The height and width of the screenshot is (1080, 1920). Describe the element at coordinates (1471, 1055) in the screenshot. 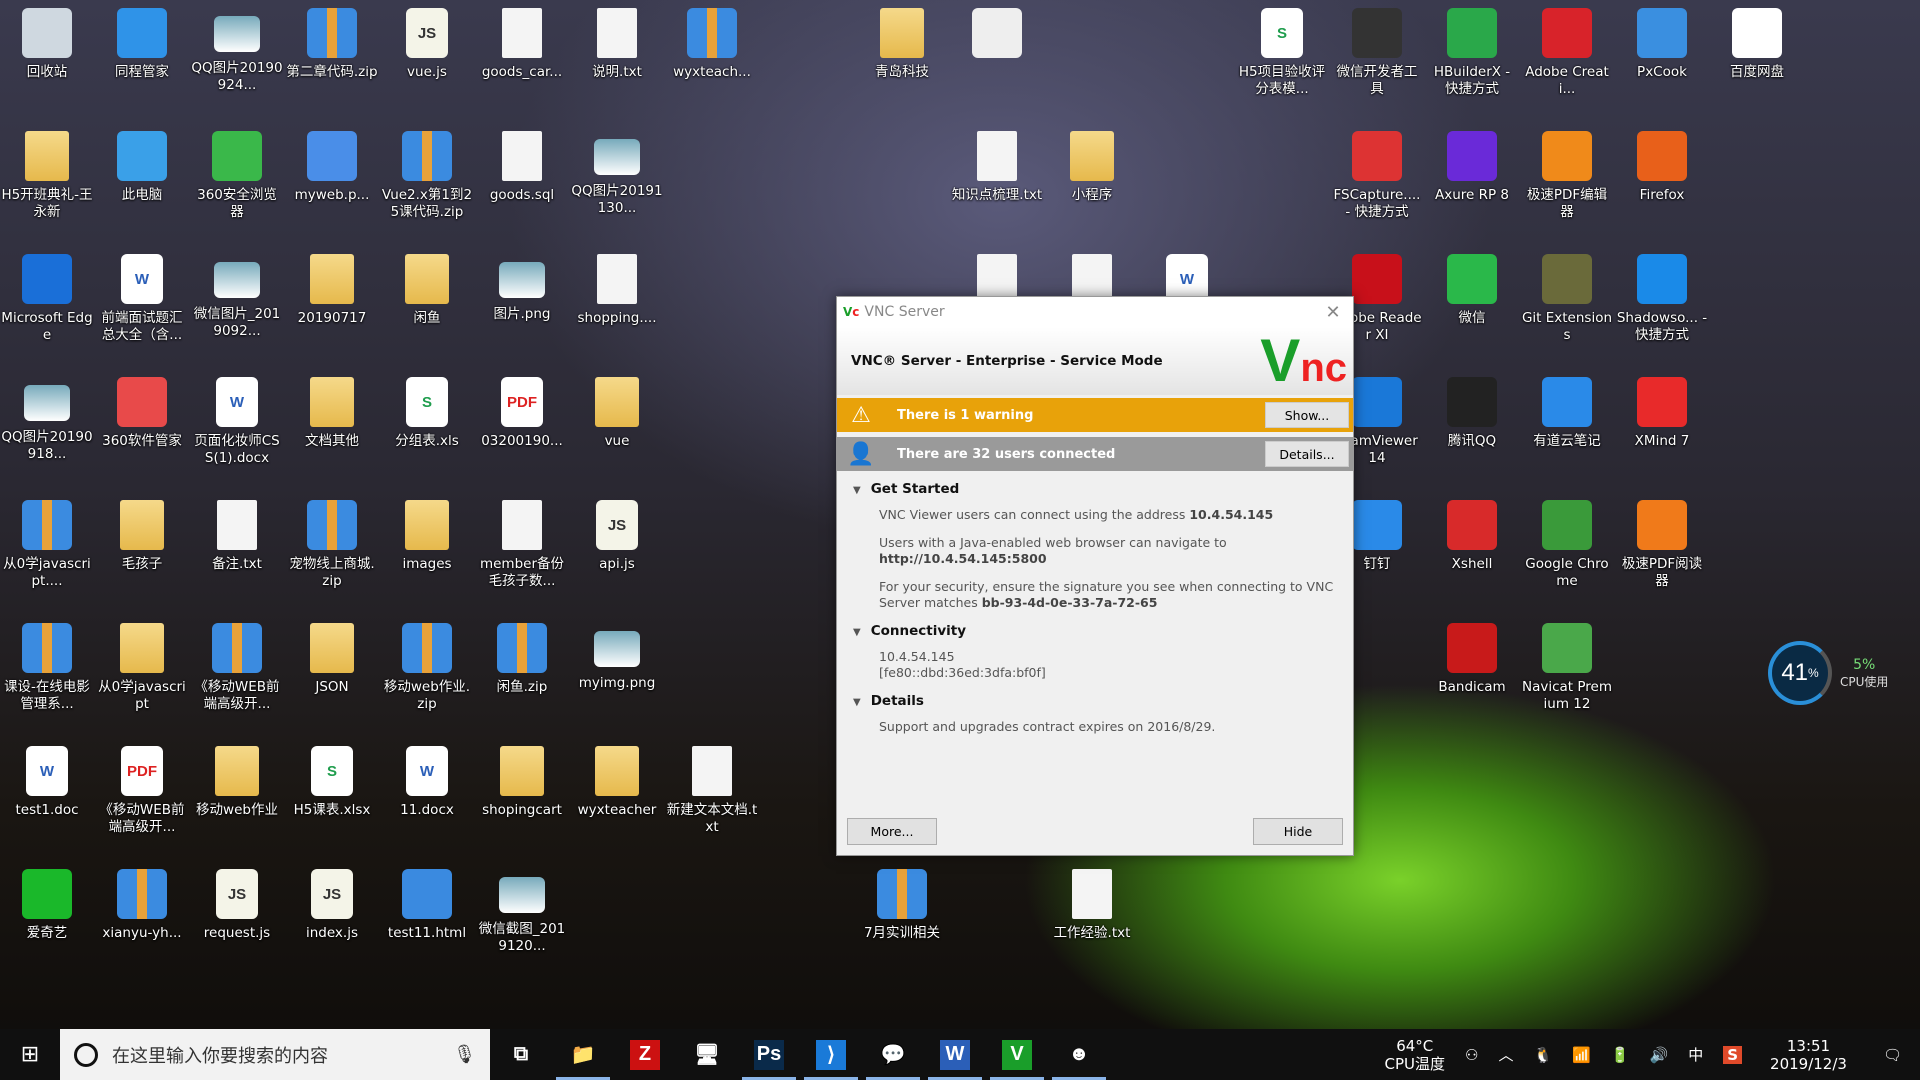

I see `people-icon: ⚇` at that location.